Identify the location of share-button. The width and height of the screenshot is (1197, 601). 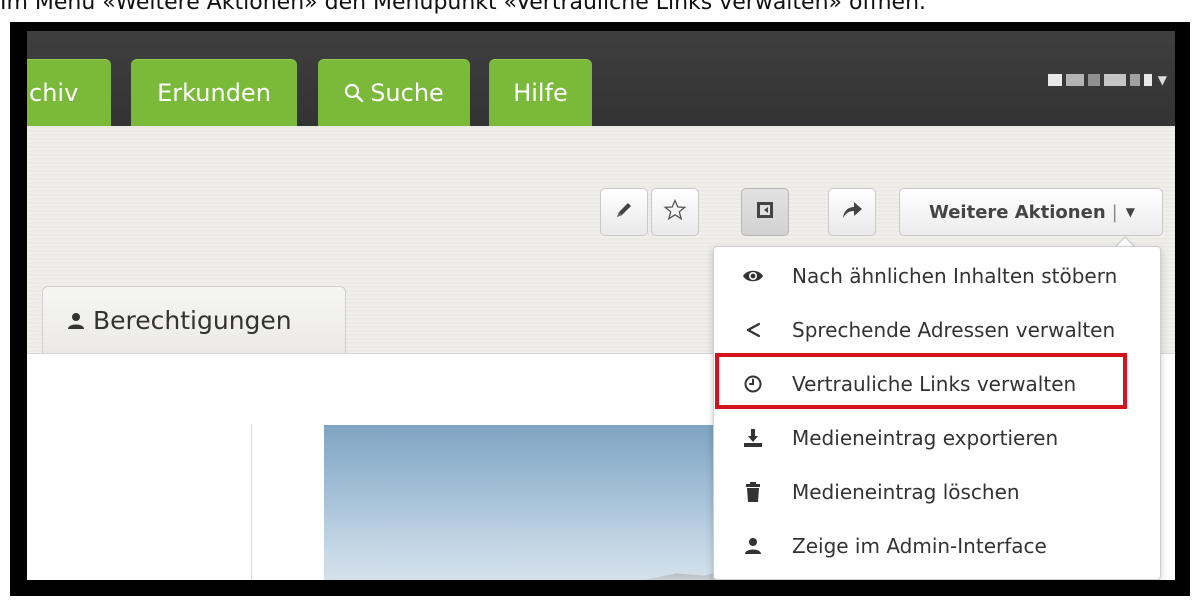
(852, 212).